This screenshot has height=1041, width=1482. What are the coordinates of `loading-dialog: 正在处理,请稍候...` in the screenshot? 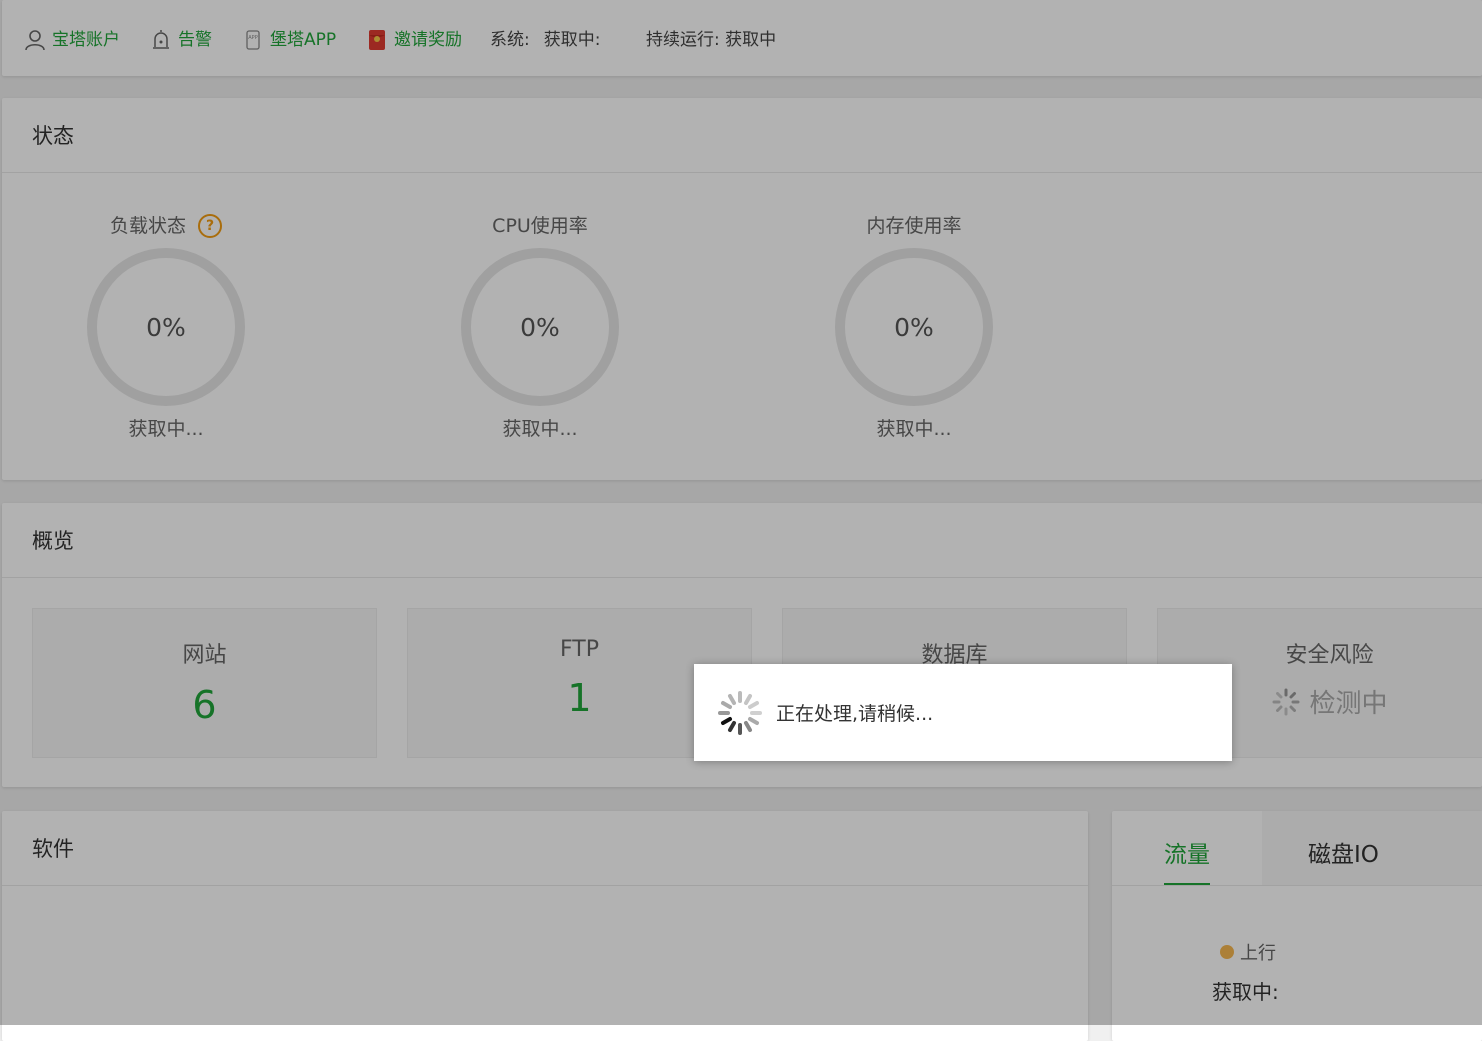 It's located at (963, 712).